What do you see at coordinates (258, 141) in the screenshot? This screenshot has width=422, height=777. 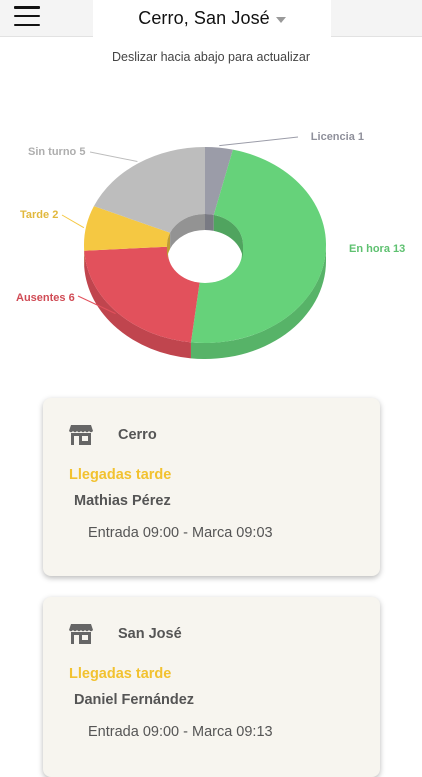 I see `leader-line-licencia` at bounding box center [258, 141].